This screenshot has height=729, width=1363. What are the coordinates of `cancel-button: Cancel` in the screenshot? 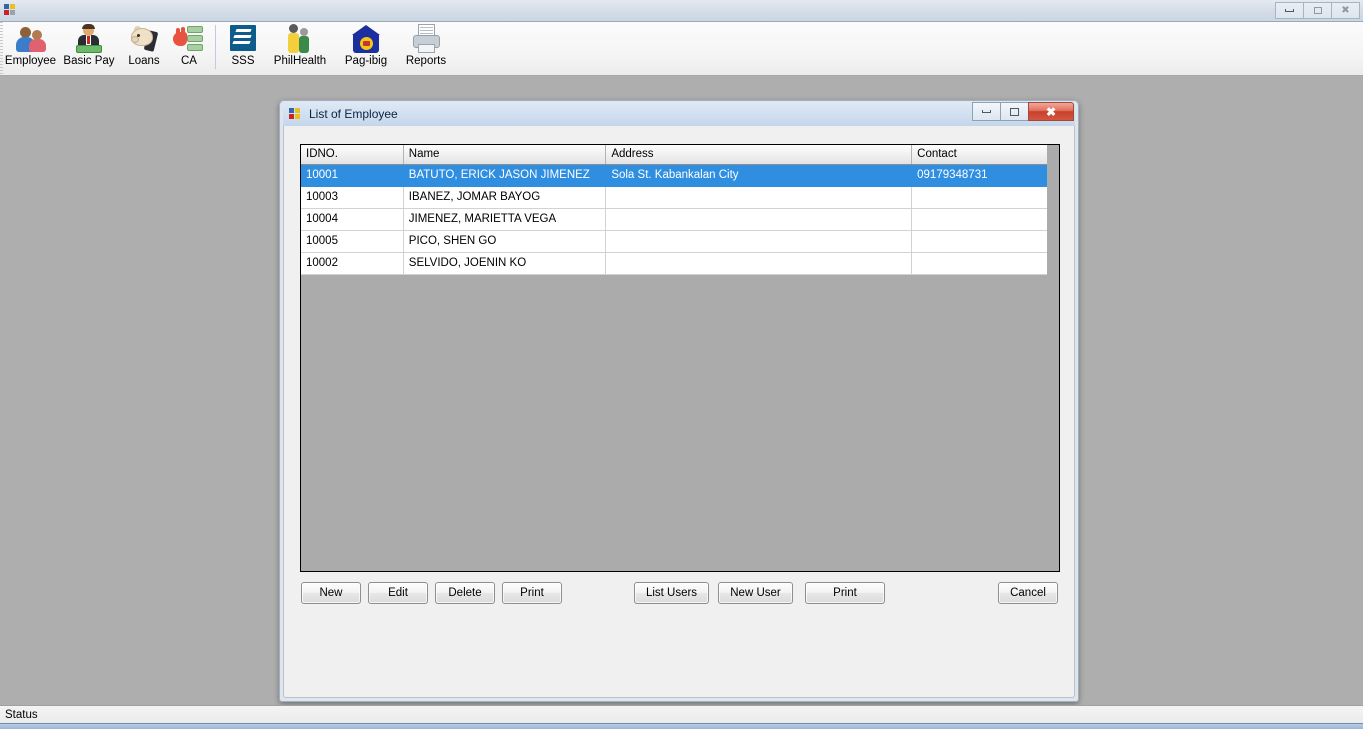 It's located at (1028, 593).